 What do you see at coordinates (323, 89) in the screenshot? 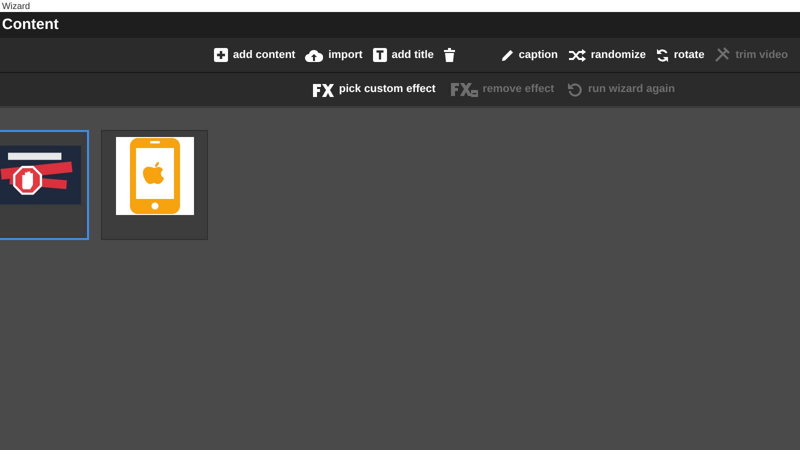
I see `fx-icon` at bounding box center [323, 89].